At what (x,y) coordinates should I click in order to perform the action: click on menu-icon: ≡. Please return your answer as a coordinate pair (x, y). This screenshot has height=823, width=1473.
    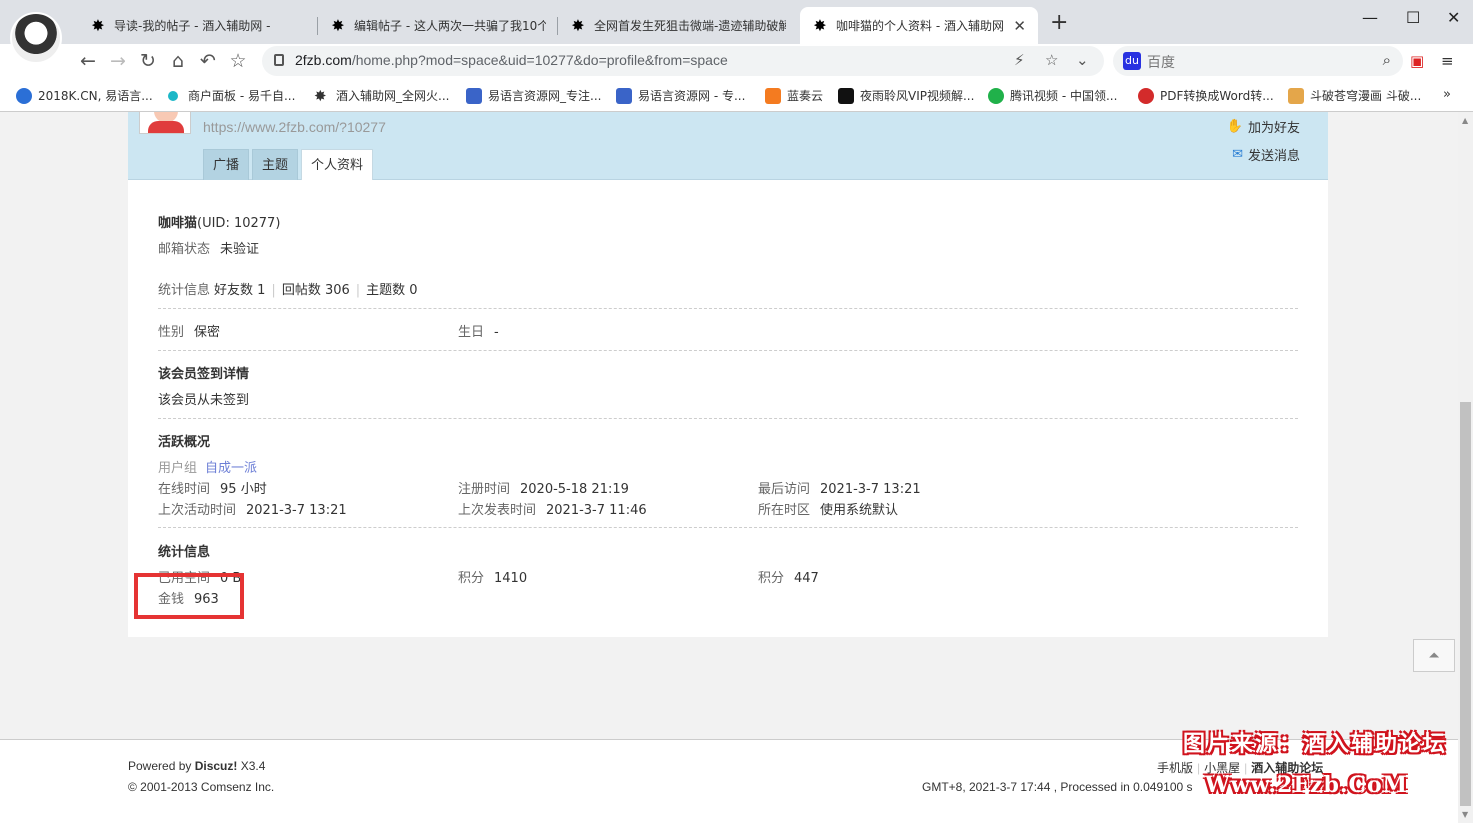
    Looking at the image, I should click on (1447, 61).